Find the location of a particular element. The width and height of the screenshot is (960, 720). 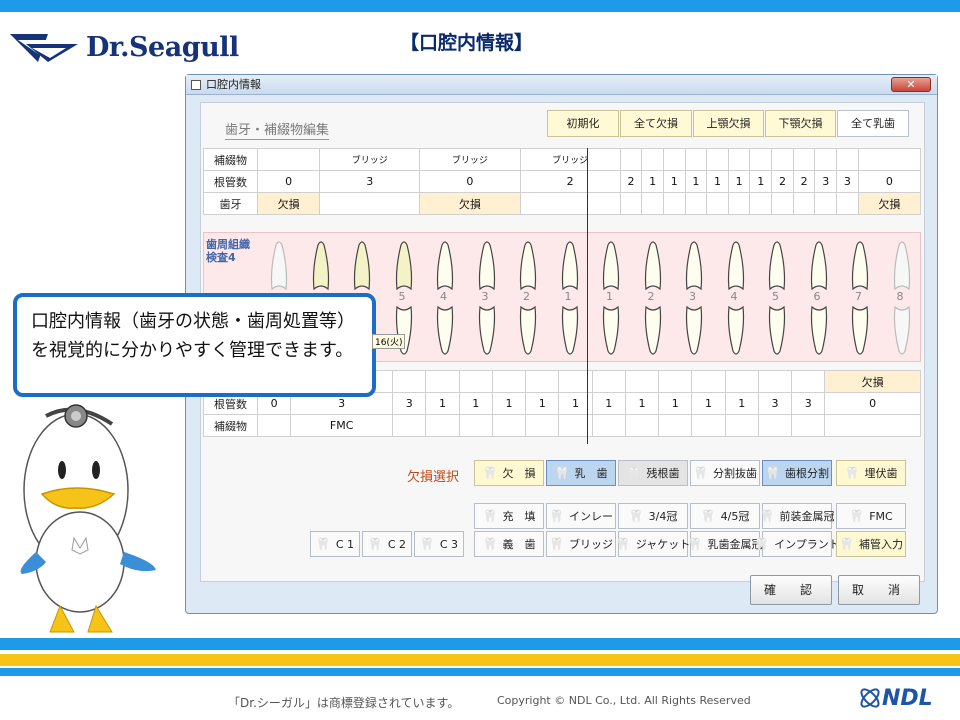

all-baby-teeth-button: 全て乳歯 is located at coordinates (873, 123).